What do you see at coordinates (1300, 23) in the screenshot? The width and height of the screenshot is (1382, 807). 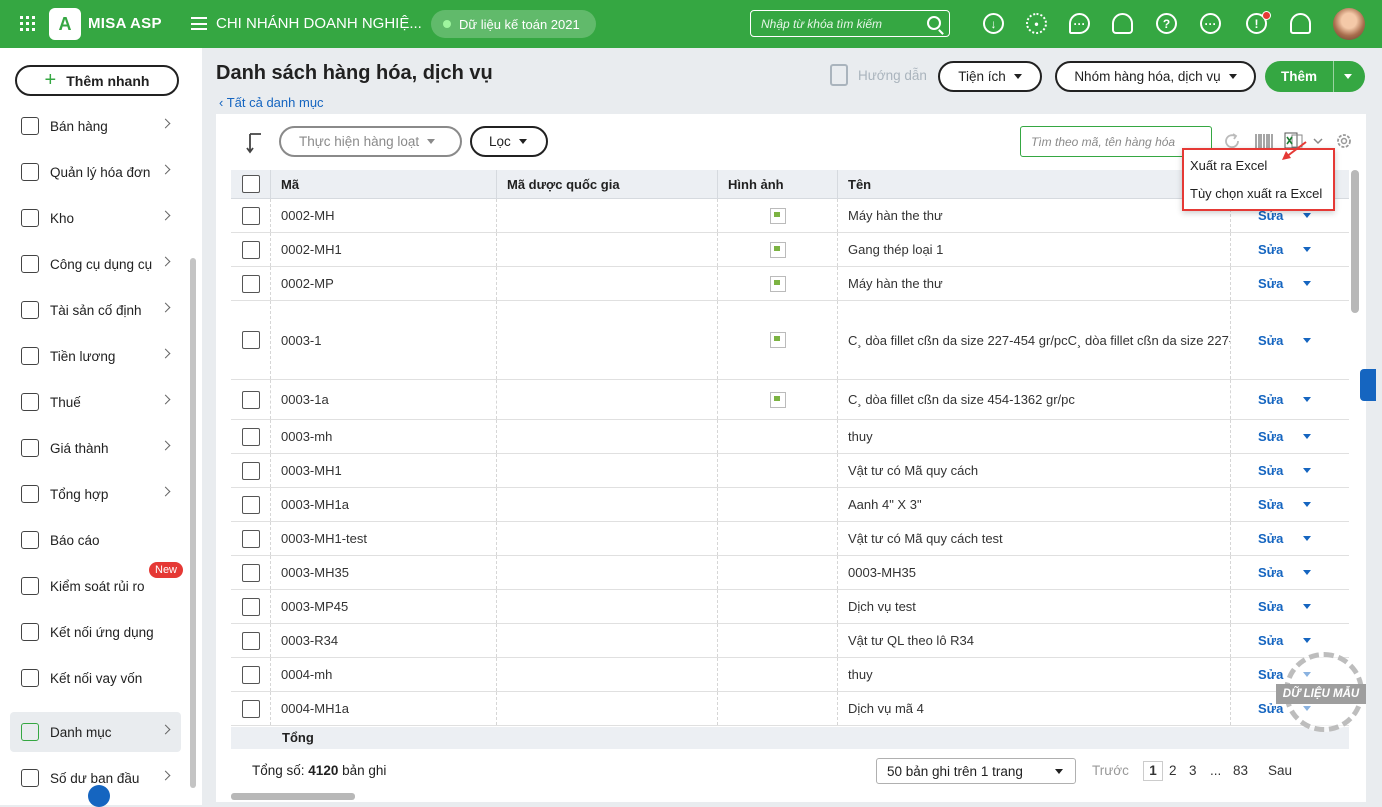 I see `alarm-icon` at bounding box center [1300, 23].